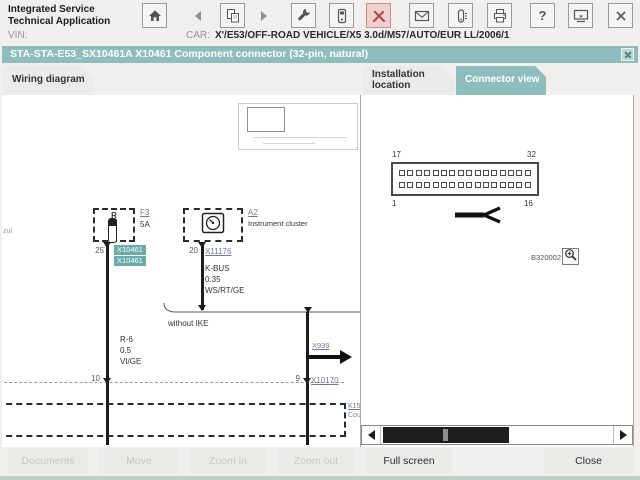 The height and width of the screenshot is (480, 640). I want to click on instrument-cluster-icon, so click(213, 225).